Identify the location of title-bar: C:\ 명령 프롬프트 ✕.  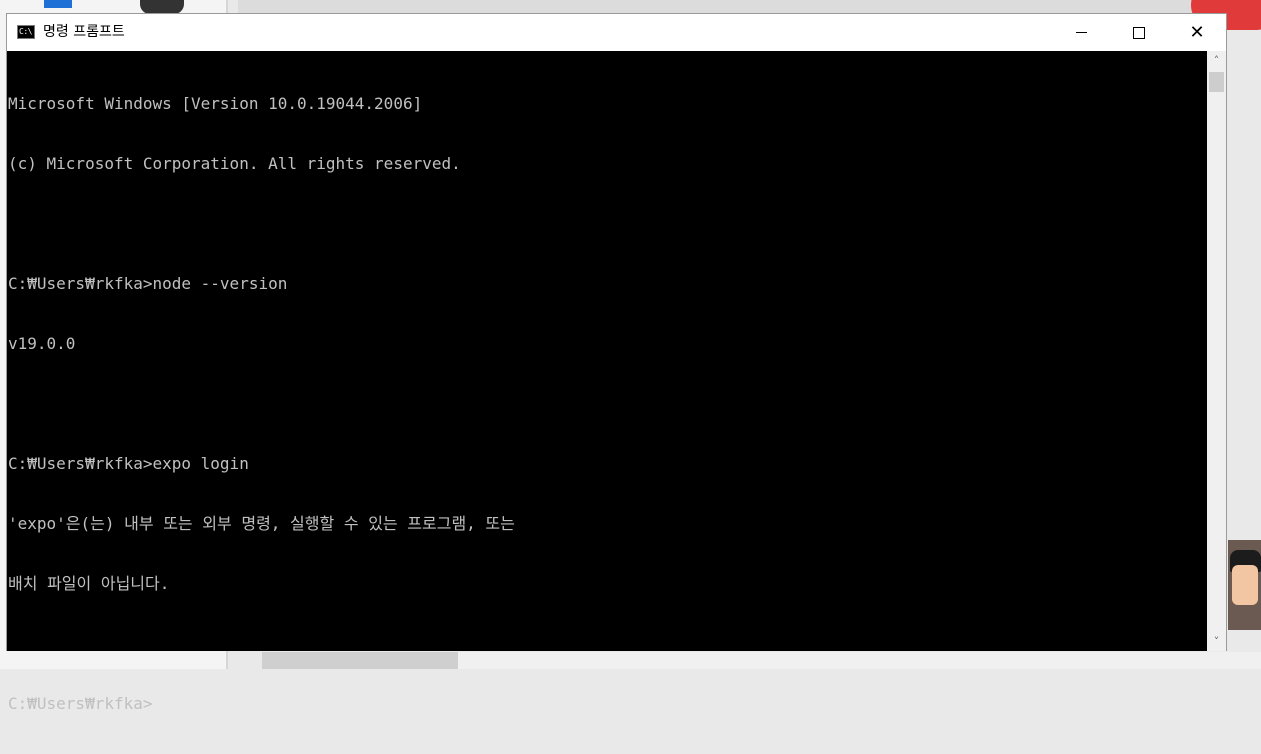
(616, 32).